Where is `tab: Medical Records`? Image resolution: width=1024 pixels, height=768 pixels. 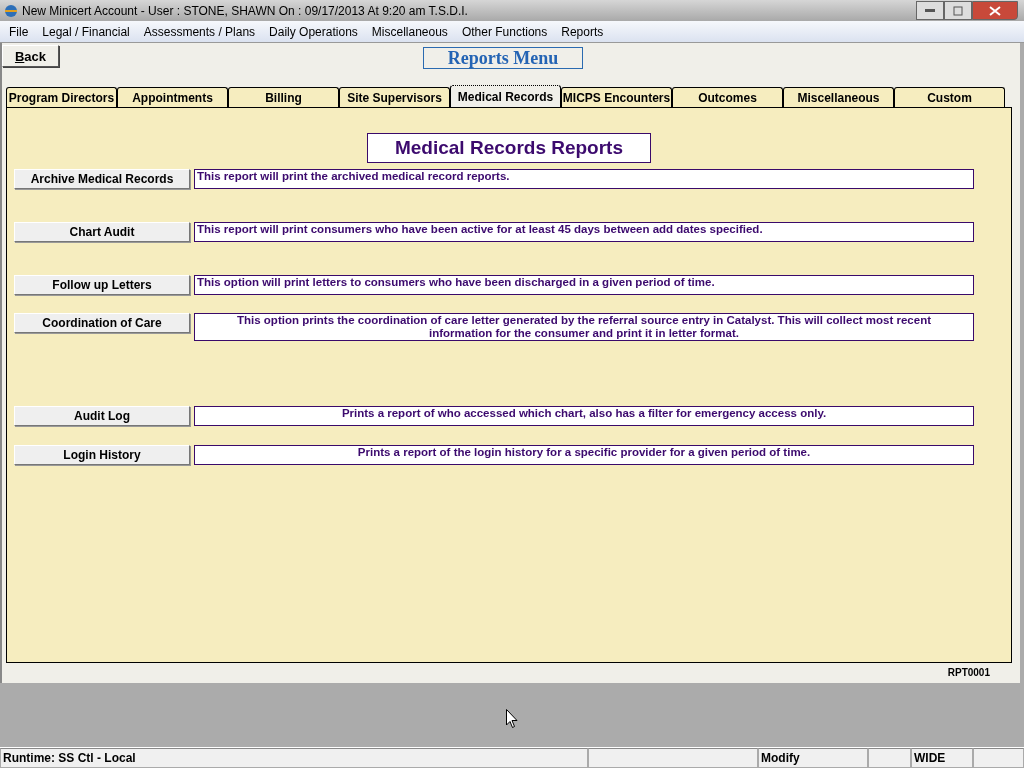
tab: Medical Records is located at coordinates (505, 96).